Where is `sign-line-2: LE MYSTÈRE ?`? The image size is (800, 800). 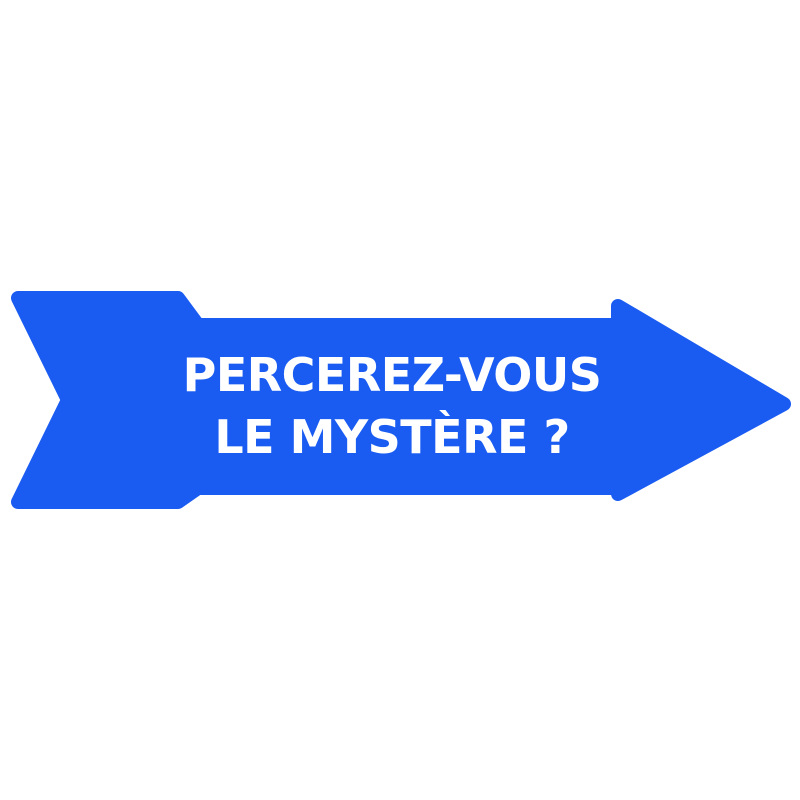 sign-line-2: LE MYSTÈRE ? is located at coordinates (391, 437).